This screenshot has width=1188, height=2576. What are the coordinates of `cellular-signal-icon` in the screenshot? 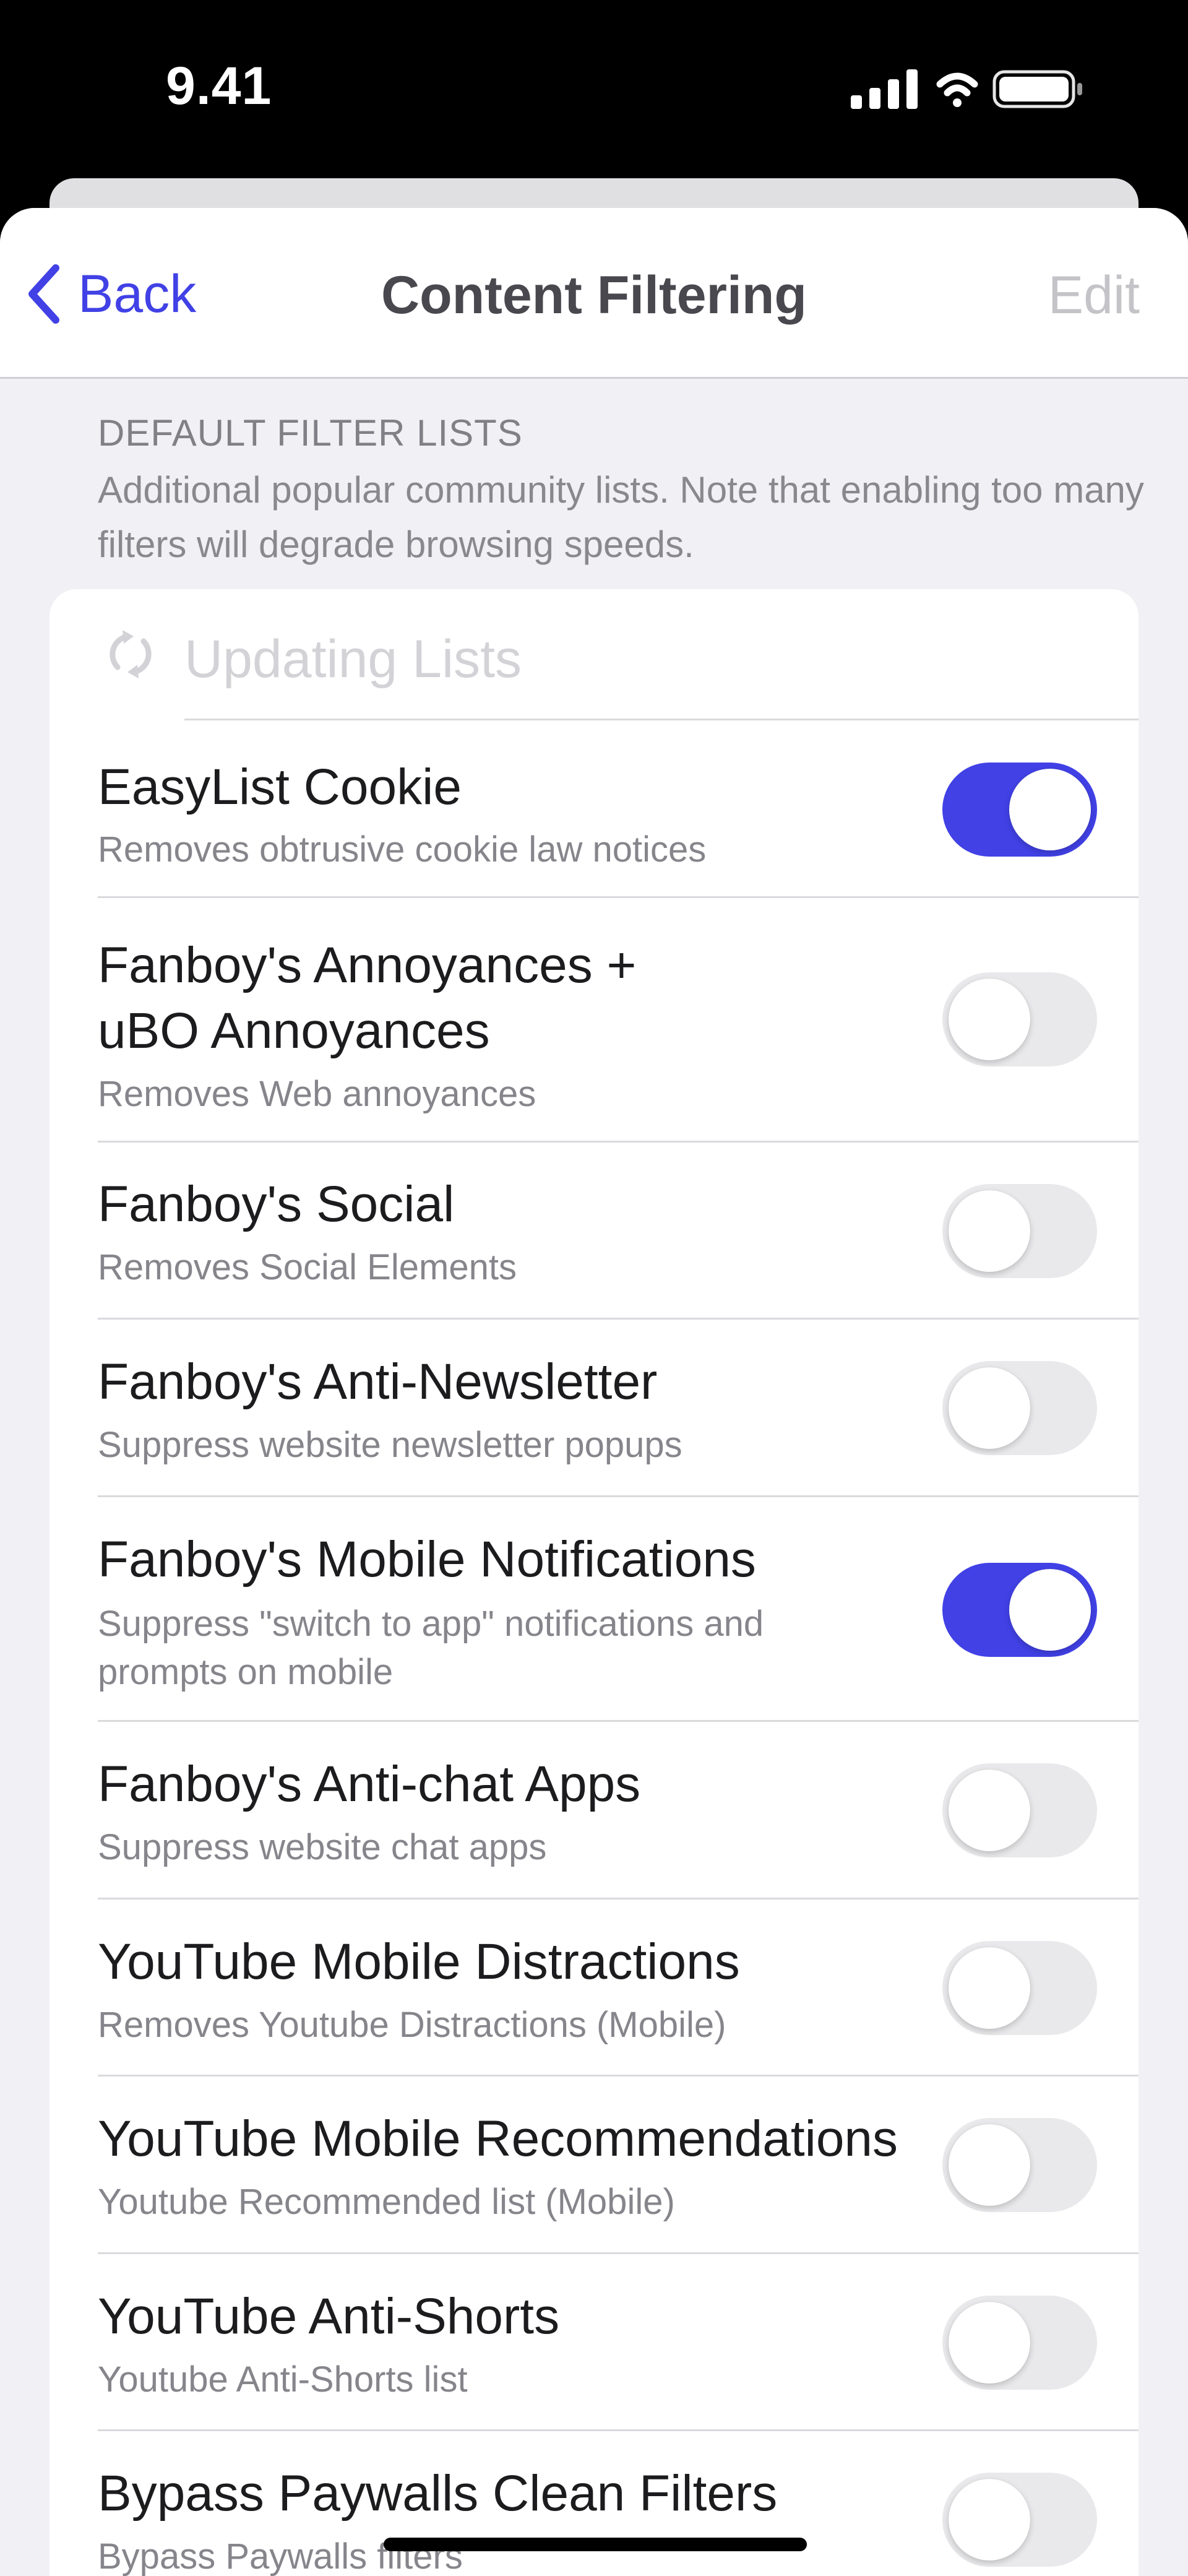 It's located at (884, 89).